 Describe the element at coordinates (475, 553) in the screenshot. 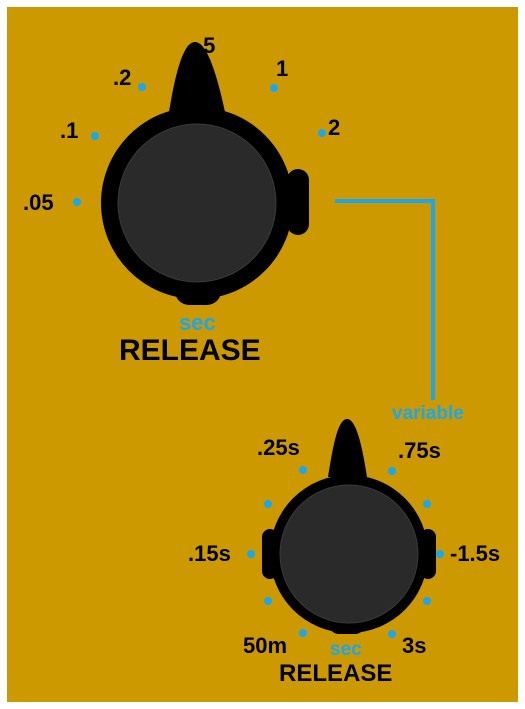

I see `release-knob-2-label-1-5s: -1.5s` at that location.